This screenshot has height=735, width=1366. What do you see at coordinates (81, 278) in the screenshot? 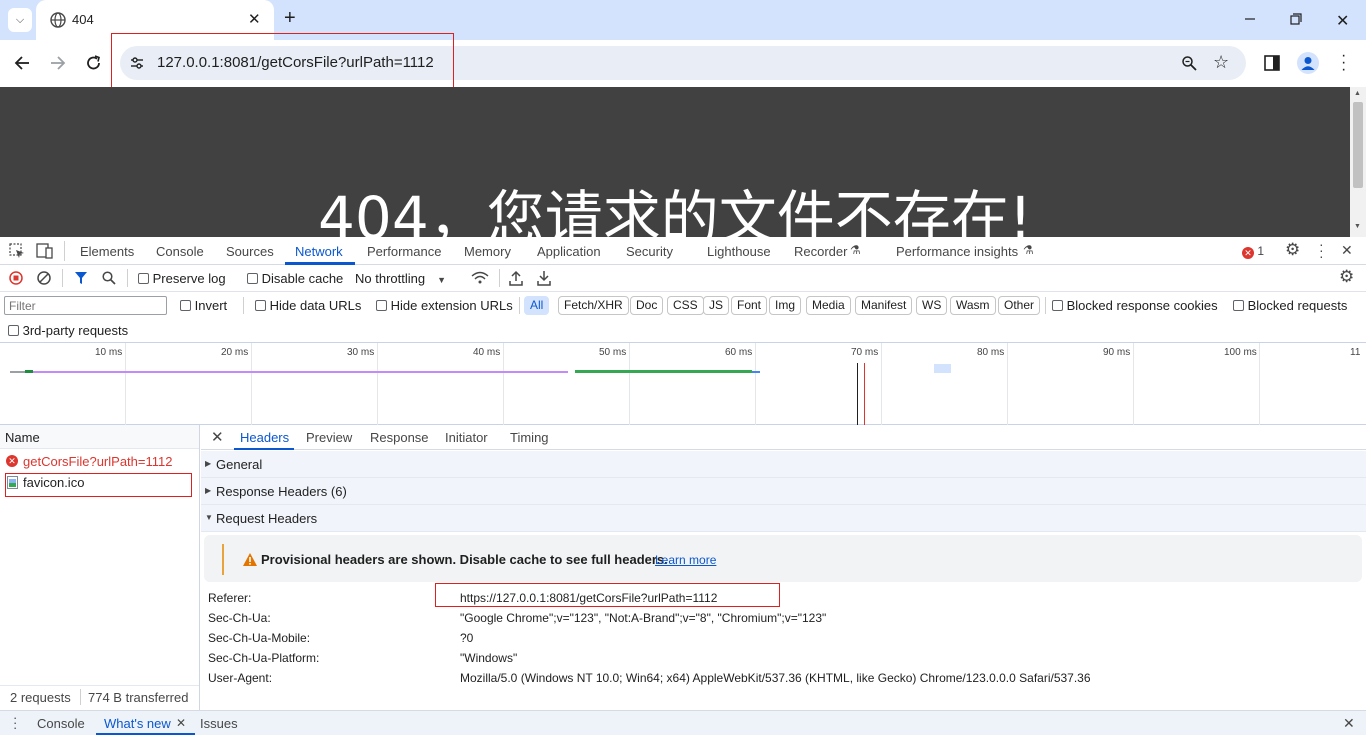
I see `filter-funnel-icon` at bounding box center [81, 278].